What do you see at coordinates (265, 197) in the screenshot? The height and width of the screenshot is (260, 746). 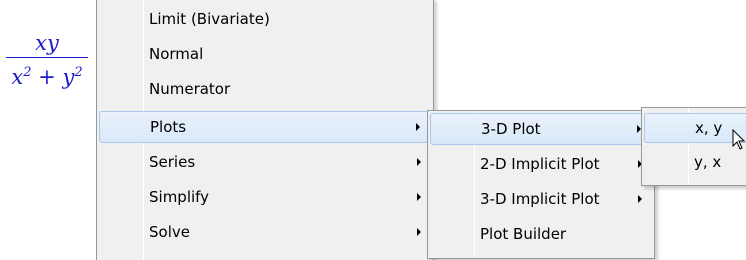 I see `menu-item-simplify: Simplify` at bounding box center [265, 197].